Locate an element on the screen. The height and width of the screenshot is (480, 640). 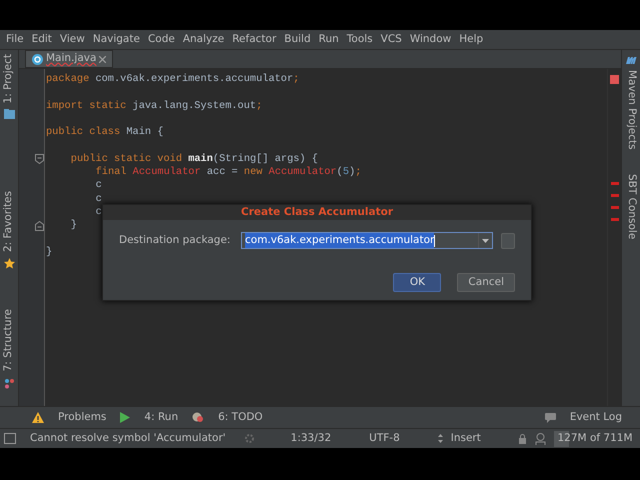
tool-window-tab: Event Log is located at coordinates (596, 418).